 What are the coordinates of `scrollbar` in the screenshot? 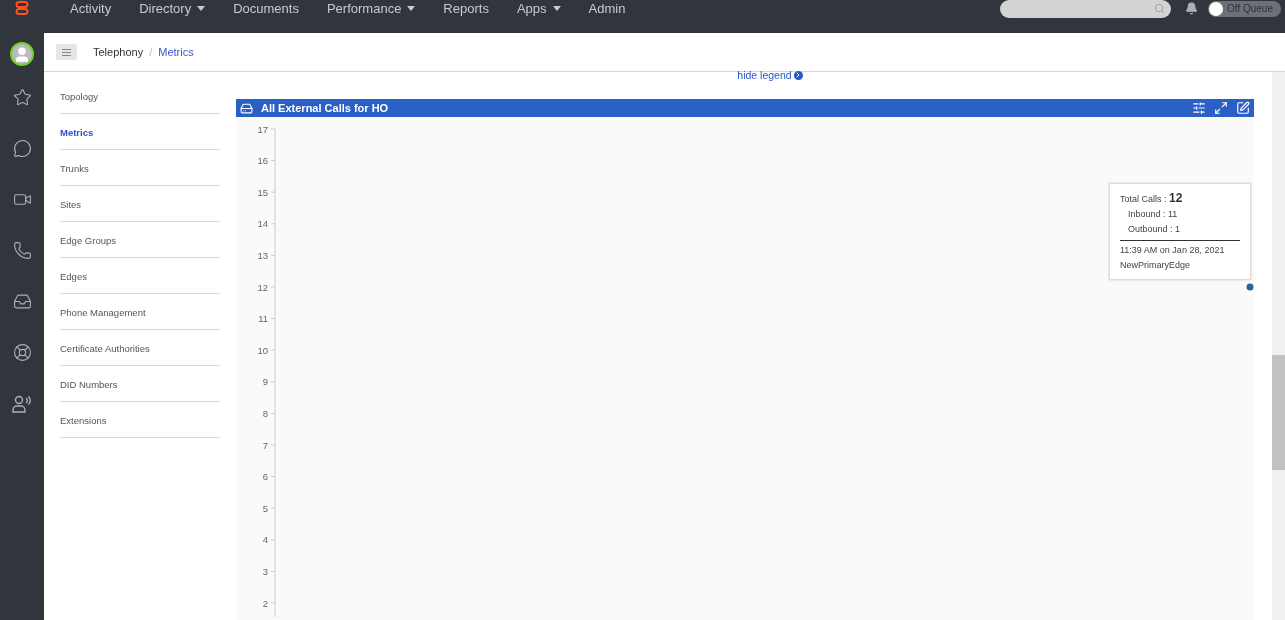 It's located at (1278, 346).